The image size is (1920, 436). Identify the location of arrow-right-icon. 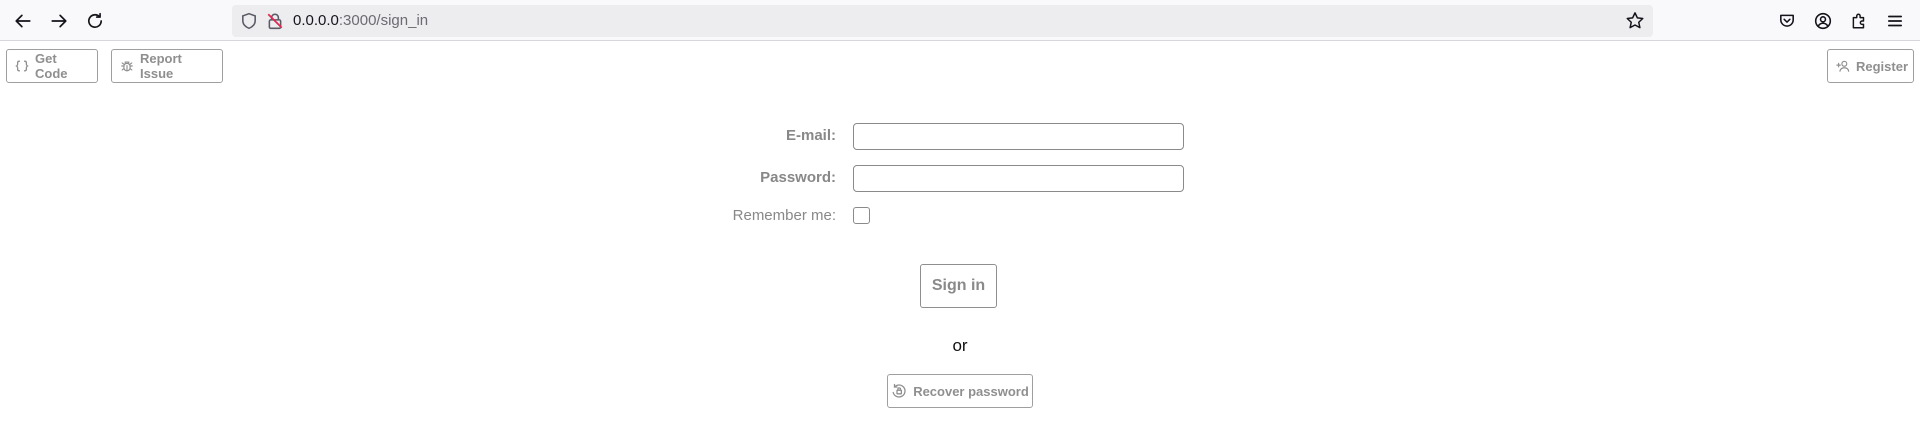
(59, 21).